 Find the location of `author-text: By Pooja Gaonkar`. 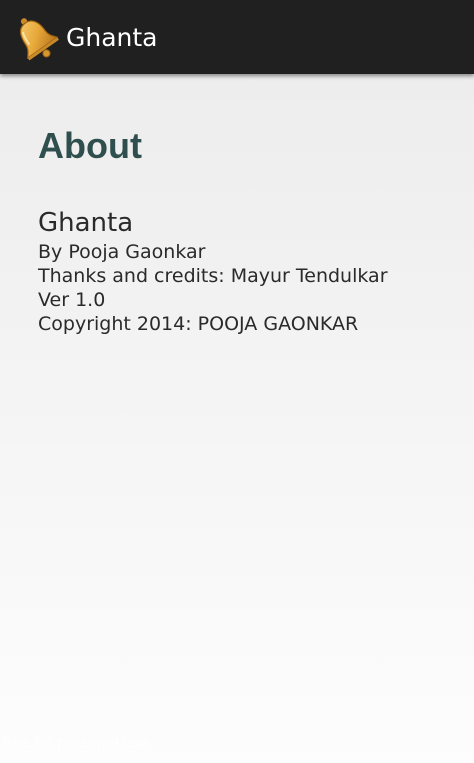

author-text: By Pooja Gaonkar is located at coordinates (122, 252).